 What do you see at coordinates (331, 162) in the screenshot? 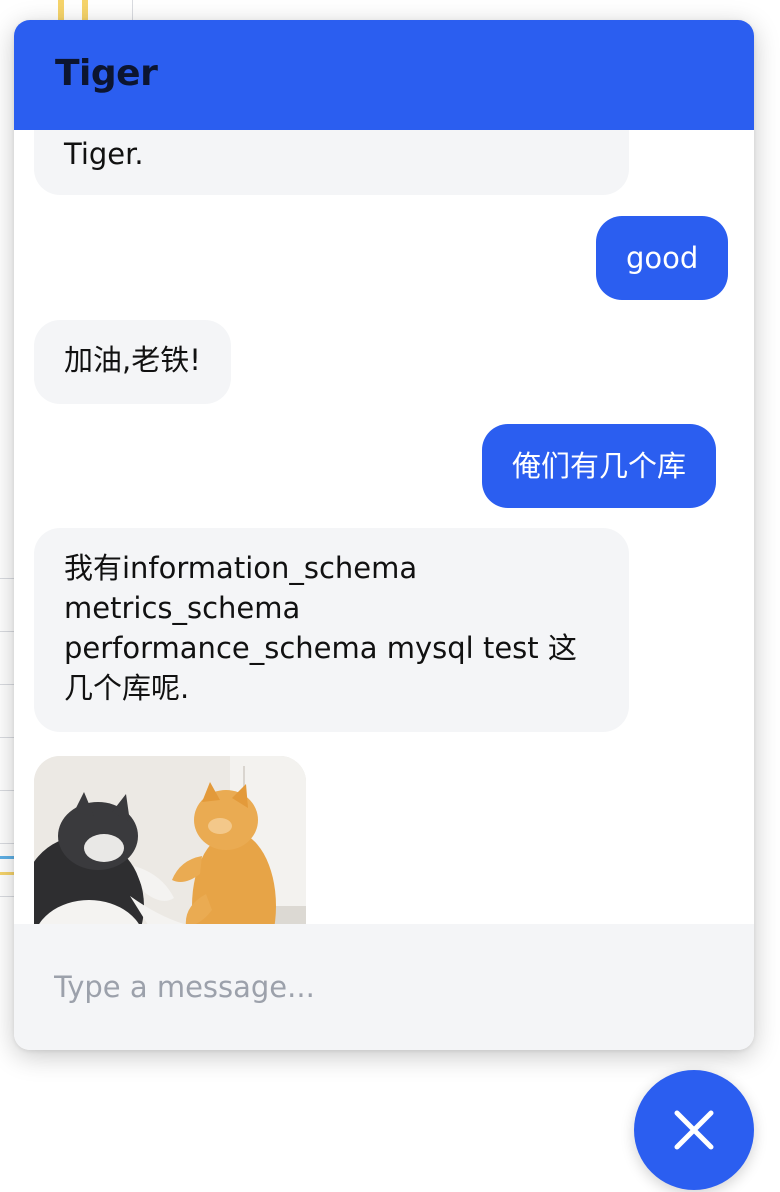
I see `bot-message: Tiger.` at bounding box center [331, 162].